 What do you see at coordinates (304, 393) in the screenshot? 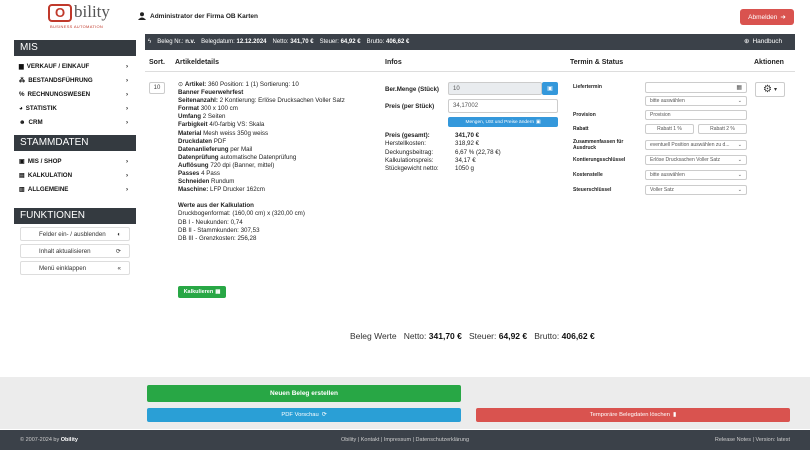
I see `new-beleg-button: Neuen Beleg erstellen` at bounding box center [304, 393].